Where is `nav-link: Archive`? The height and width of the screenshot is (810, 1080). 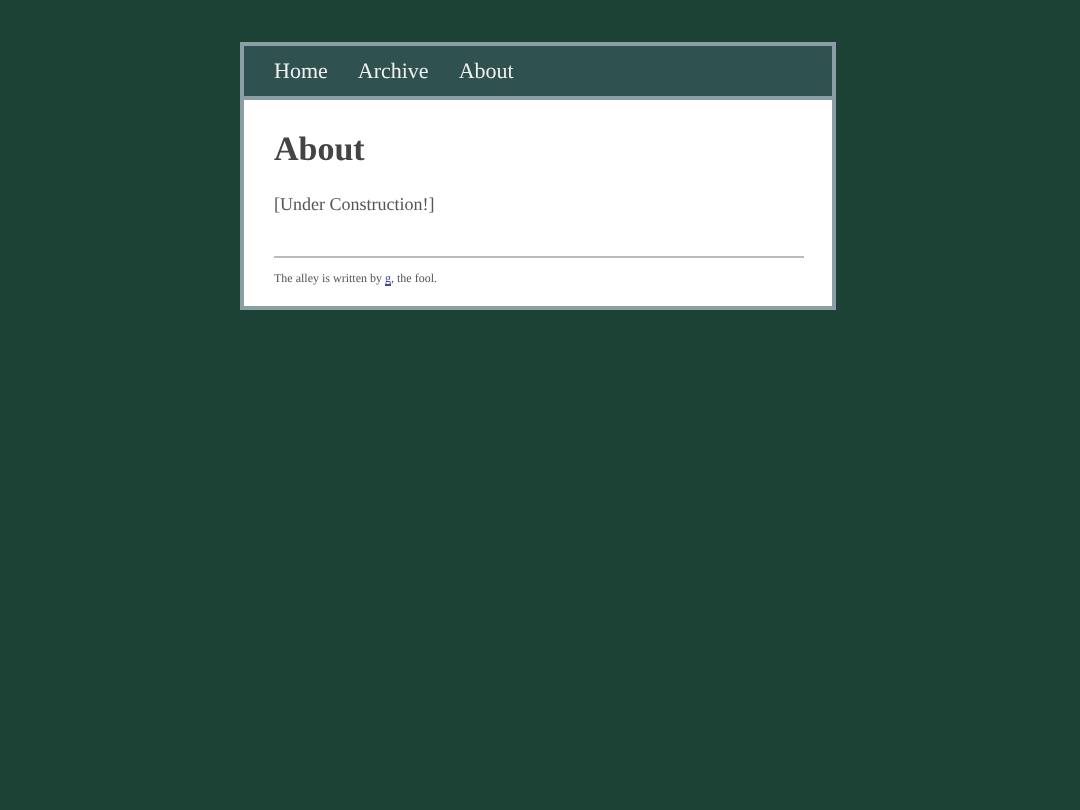 nav-link: Archive is located at coordinates (393, 71).